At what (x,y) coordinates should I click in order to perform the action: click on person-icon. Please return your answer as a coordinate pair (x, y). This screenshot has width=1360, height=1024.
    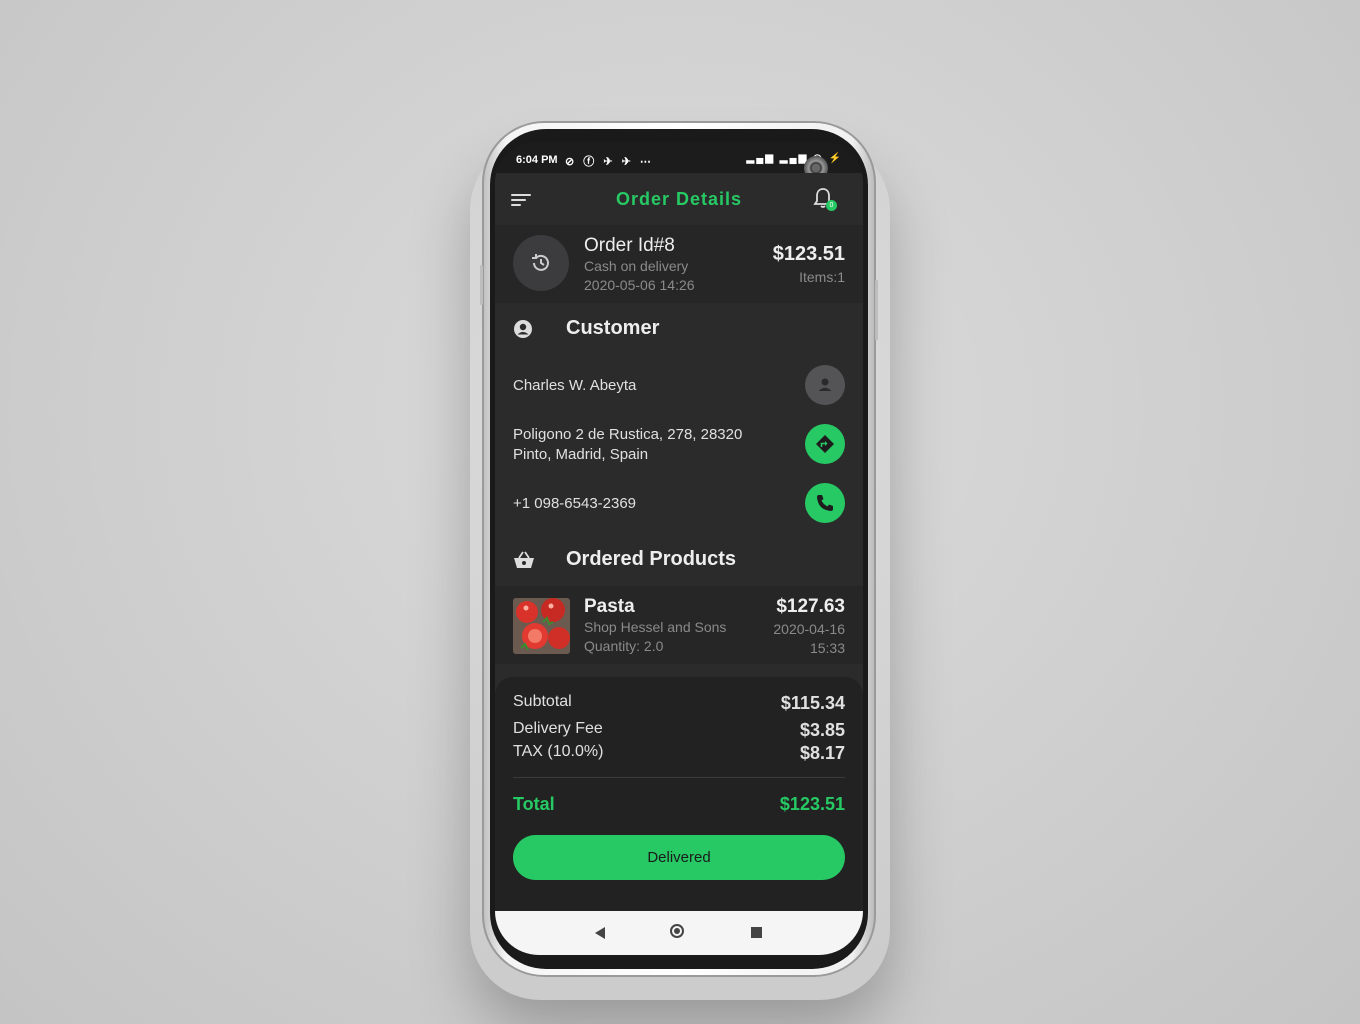
    Looking at the image, I should click on (825, 384).